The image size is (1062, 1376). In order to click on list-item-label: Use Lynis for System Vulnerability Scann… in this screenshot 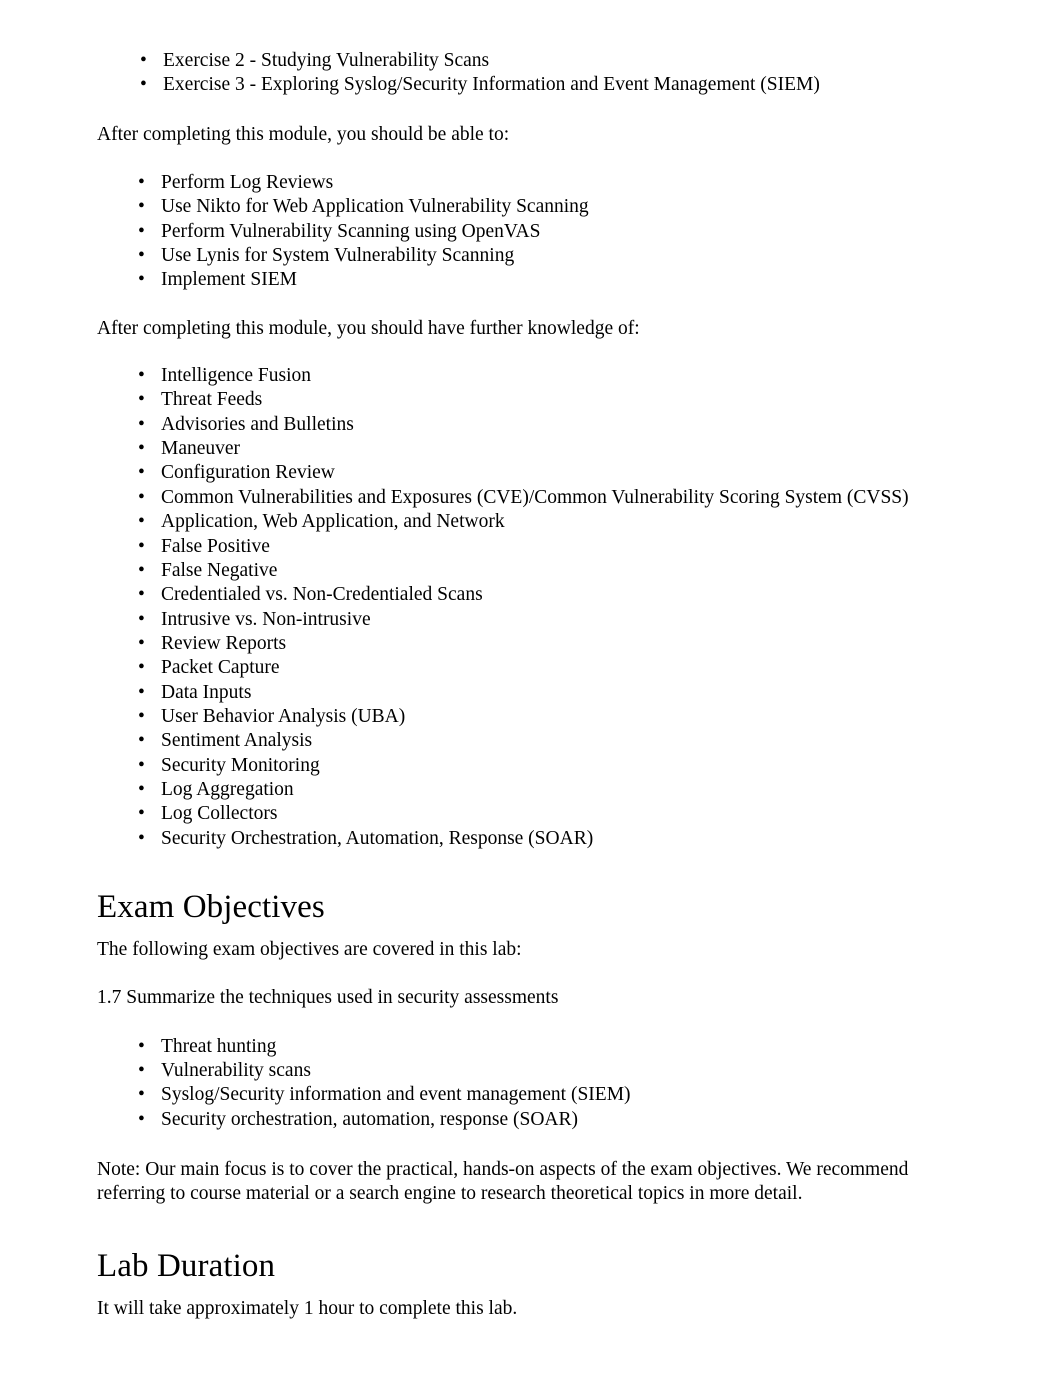, I will do `click(338, 256)`.